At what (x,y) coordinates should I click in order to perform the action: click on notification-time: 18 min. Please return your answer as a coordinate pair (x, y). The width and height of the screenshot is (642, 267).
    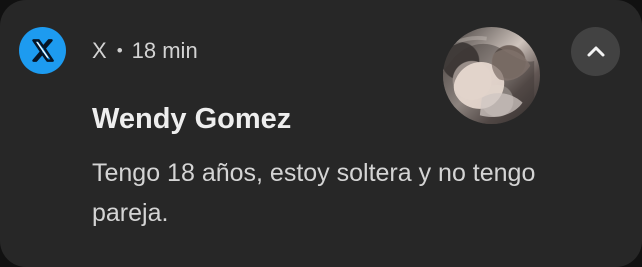
    Looking at the image, I should click on (164, 50).